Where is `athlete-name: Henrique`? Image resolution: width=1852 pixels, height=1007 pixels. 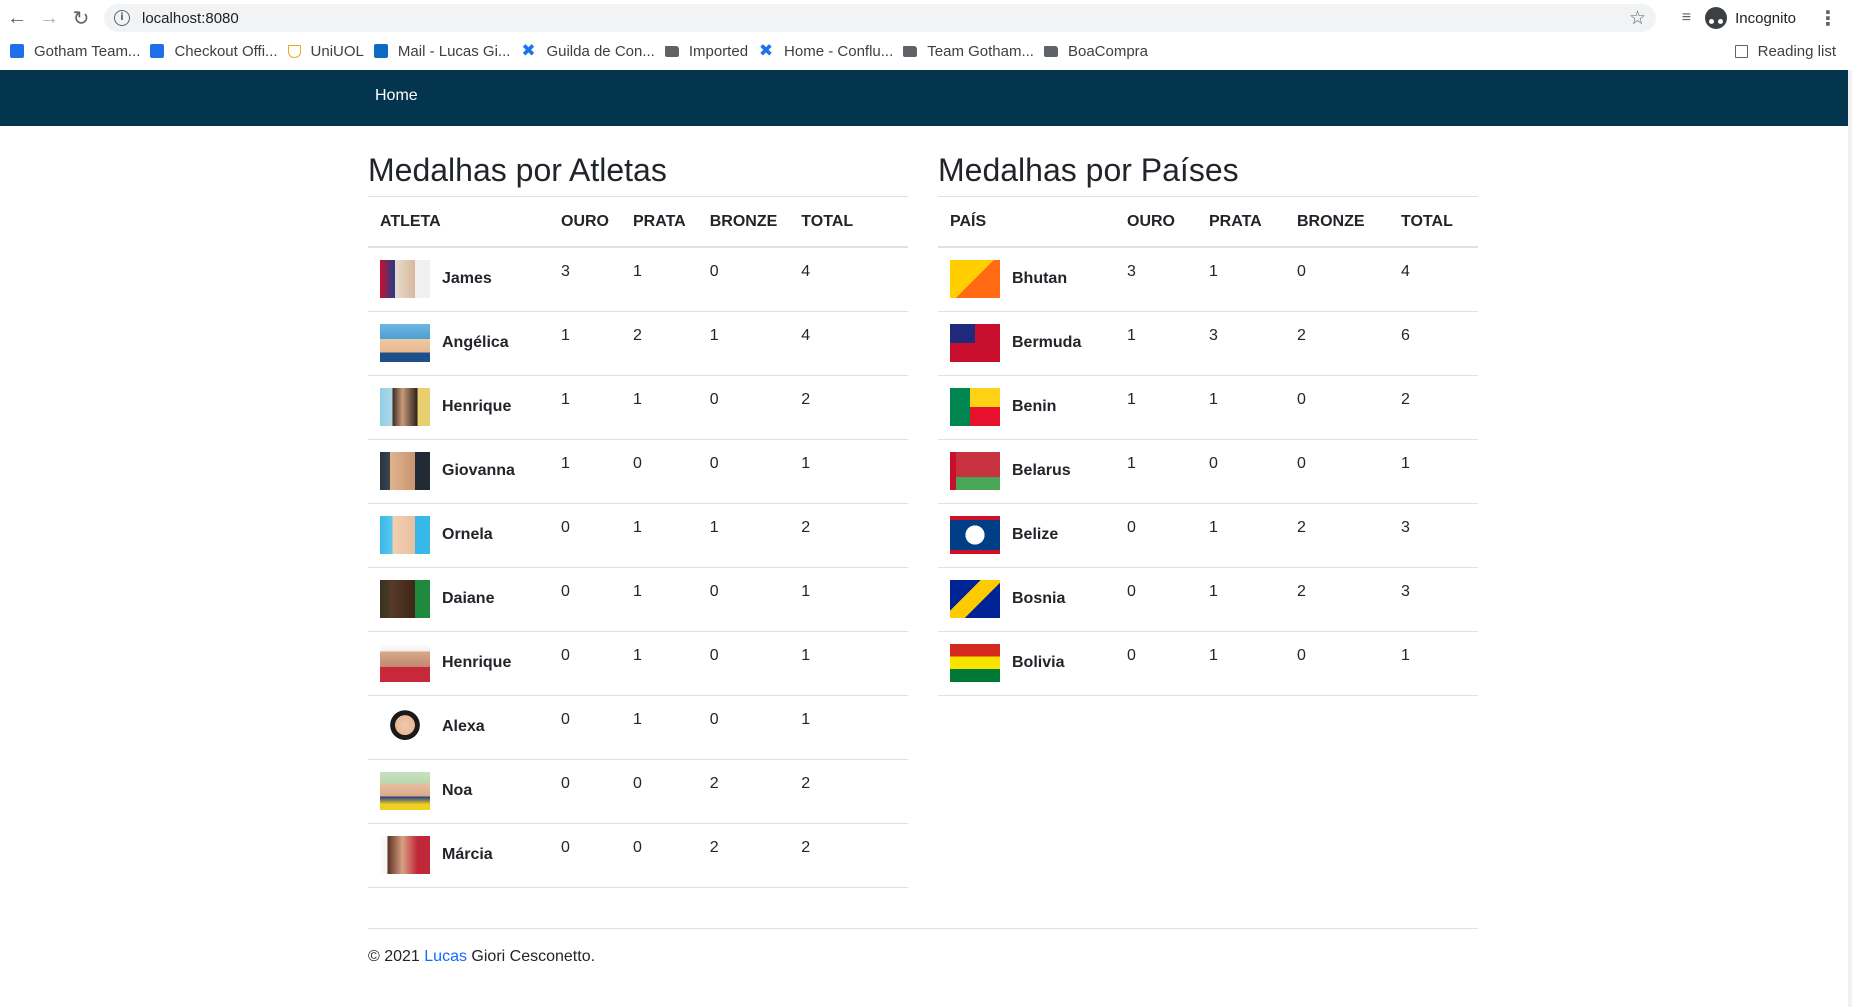 athlete-name: Henrique is located at coordinates (477, 406).